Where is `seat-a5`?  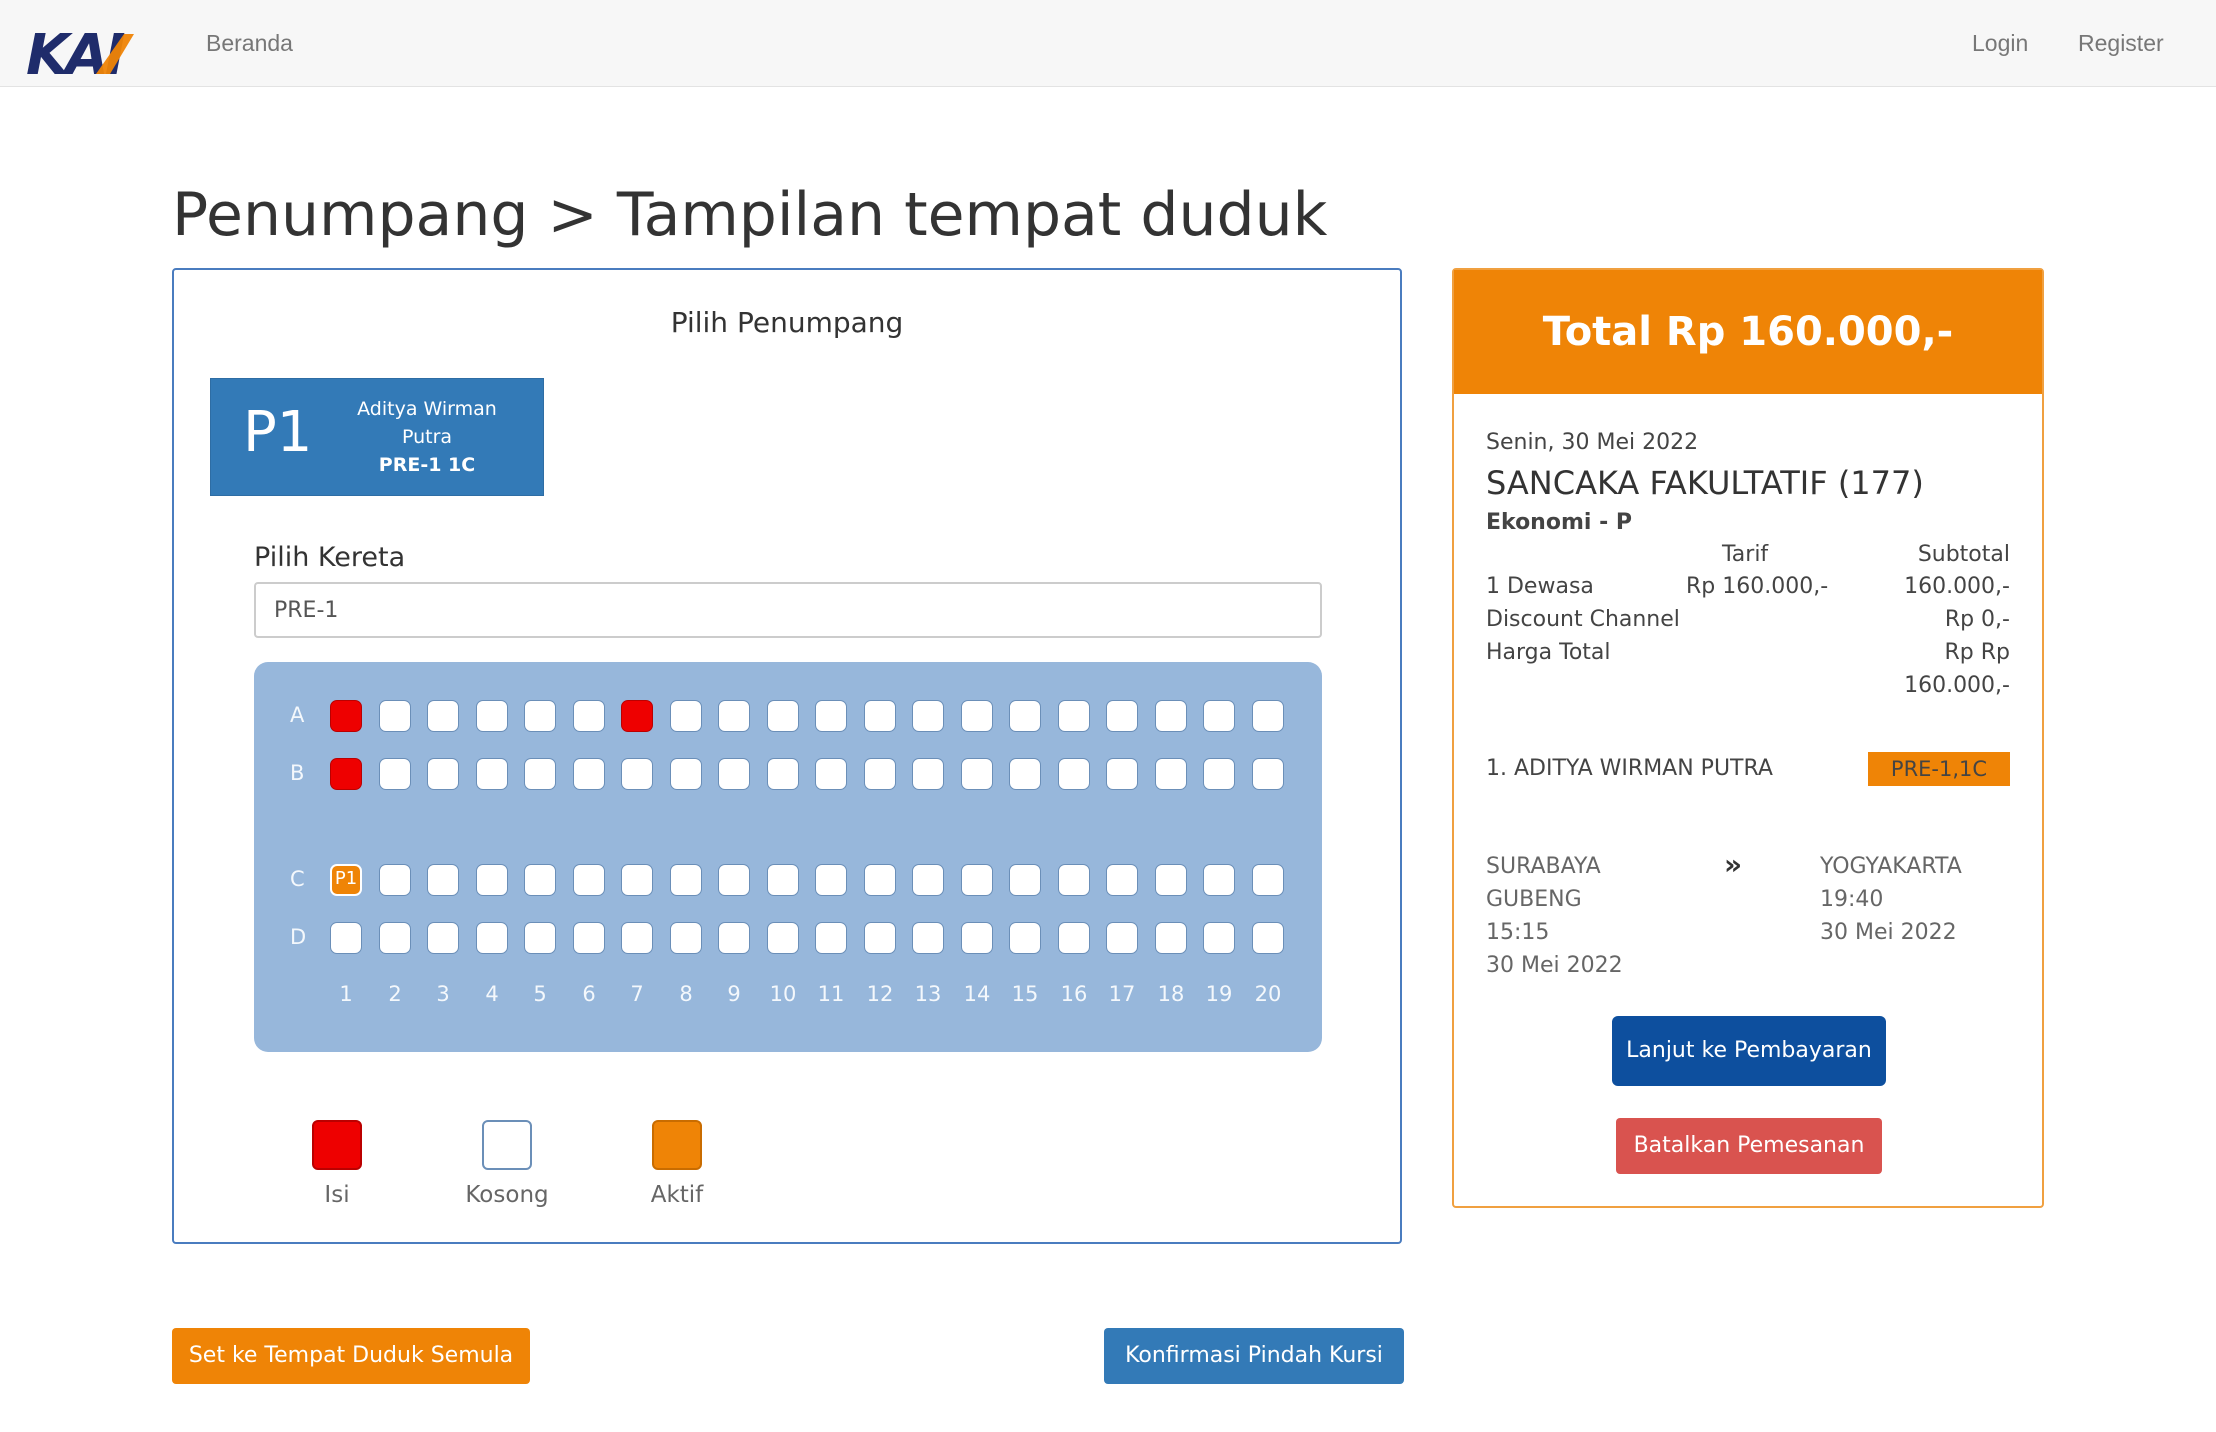
seat-a5 is located at coordinates (540, 716).